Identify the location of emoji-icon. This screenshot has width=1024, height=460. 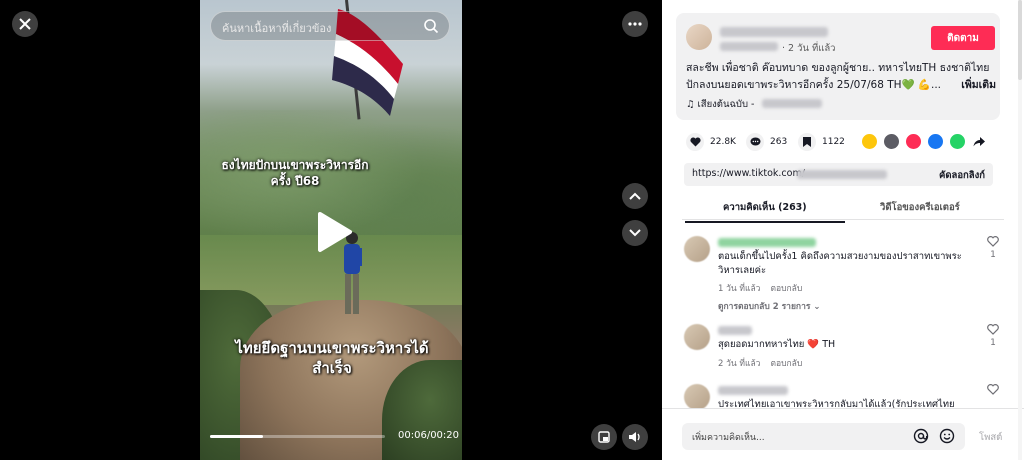
(947, 436).